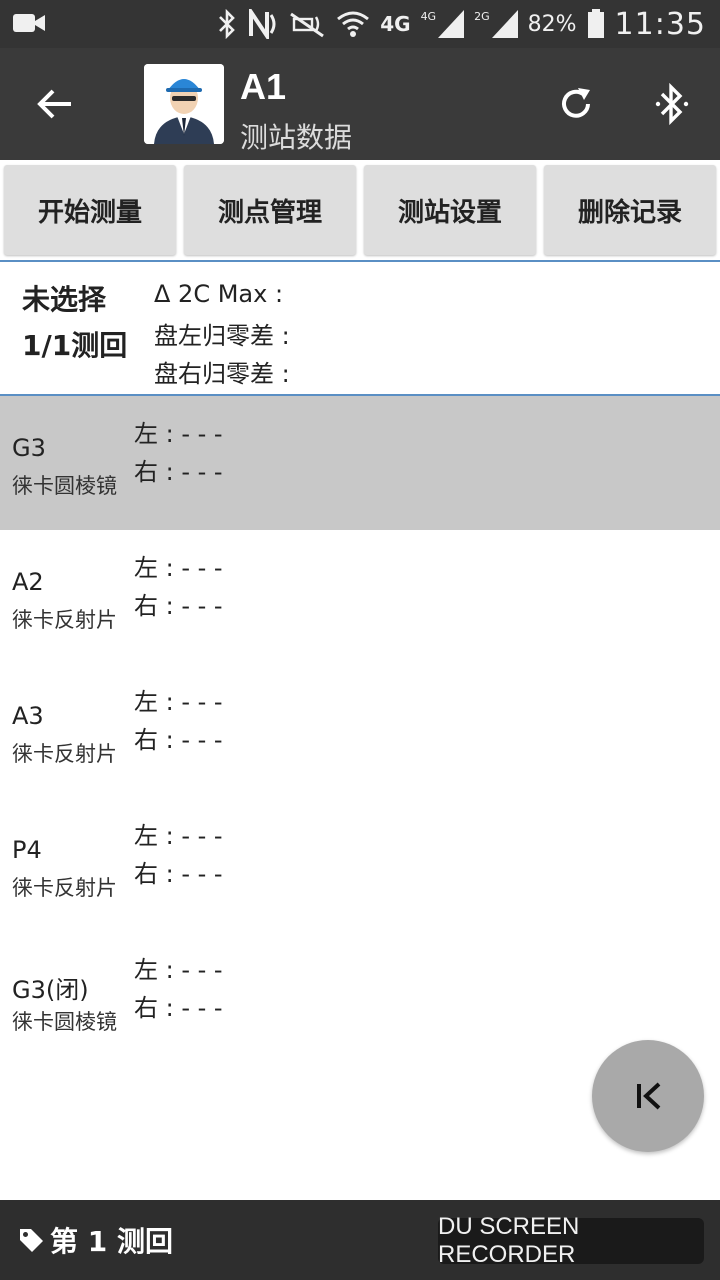 The image size is (720, 1280). I want to click on bluetooth-button, so click(672, 104).